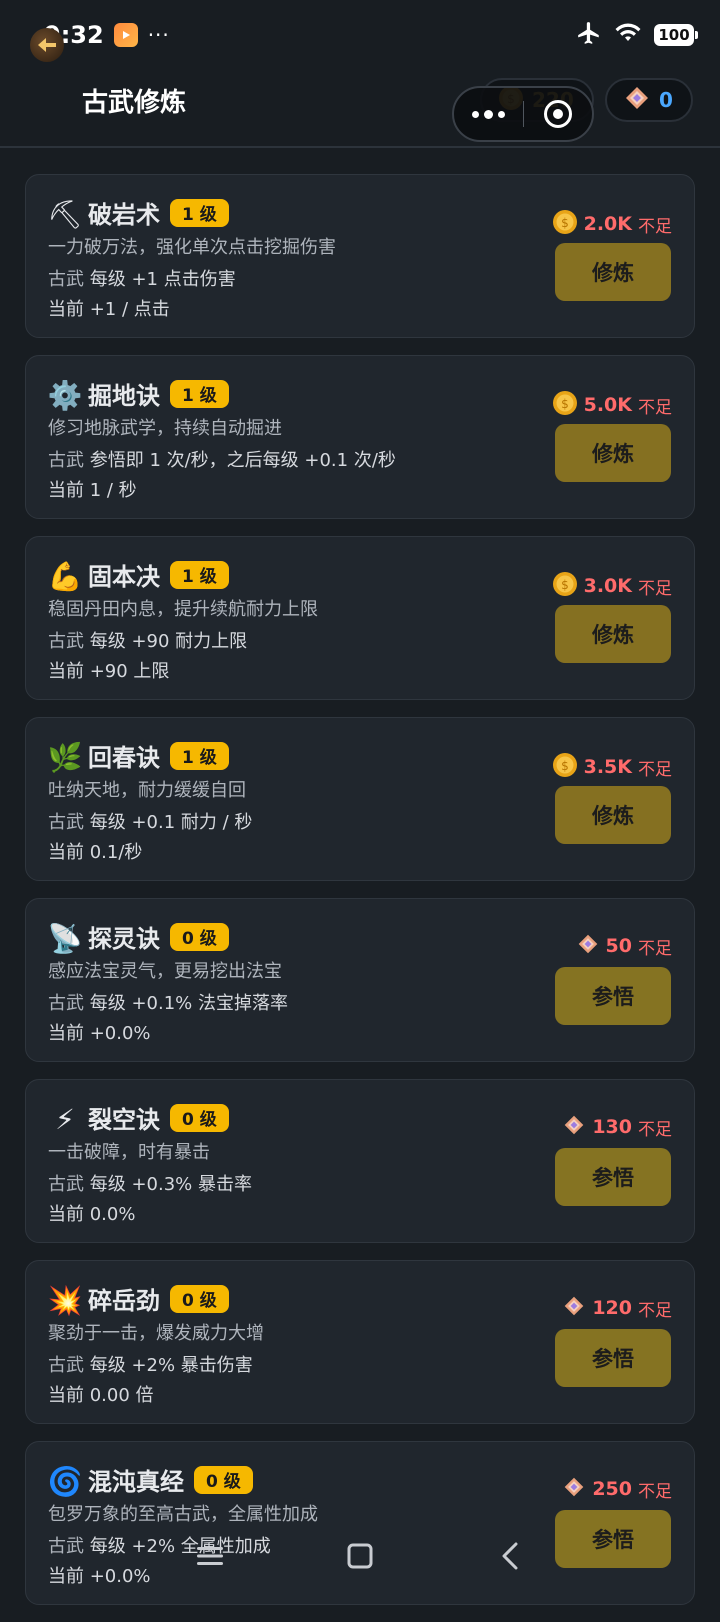 The image size is (720, 1622). I want to click on skill-current: 当前 +0.0%, so click(99, 1033).